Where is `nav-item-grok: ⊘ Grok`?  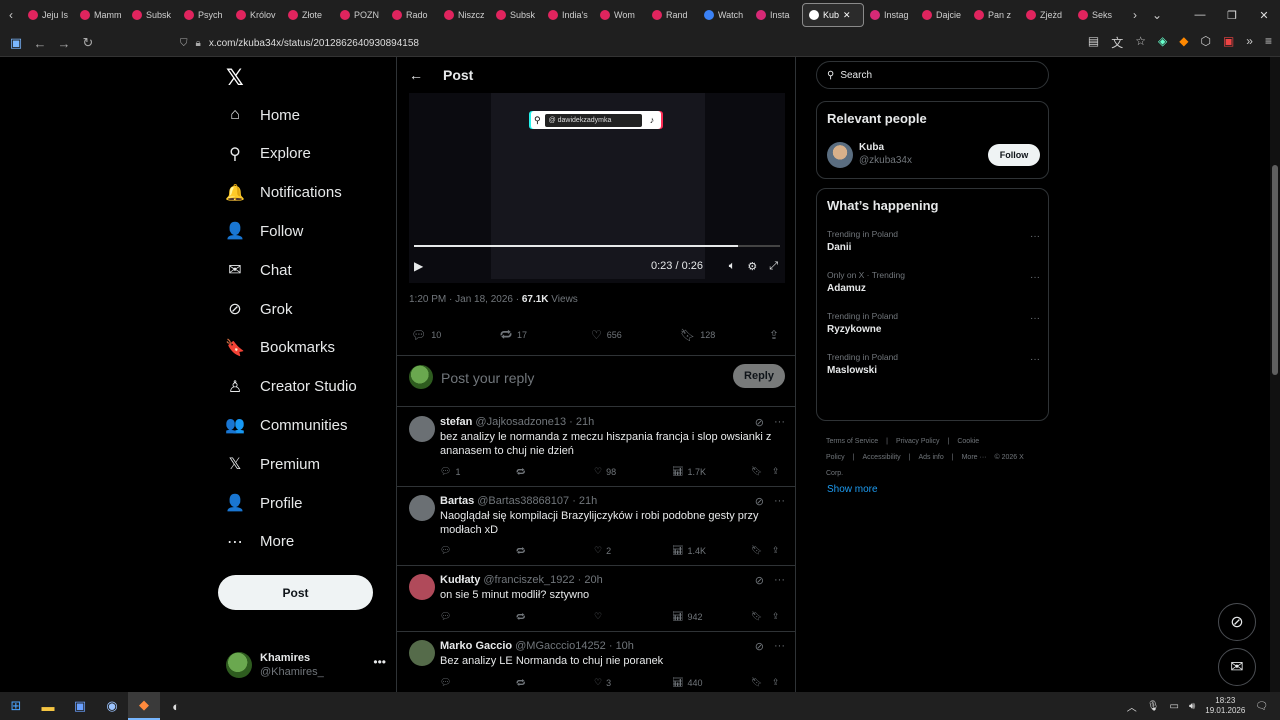
nav-item-grok: ⊘ Grok is located at coordinates (259, 309).